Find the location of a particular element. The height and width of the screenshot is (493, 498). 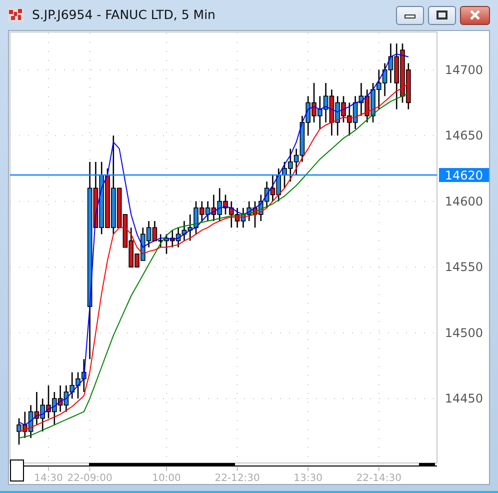

minimize-button is located at coordinates (410, 15).